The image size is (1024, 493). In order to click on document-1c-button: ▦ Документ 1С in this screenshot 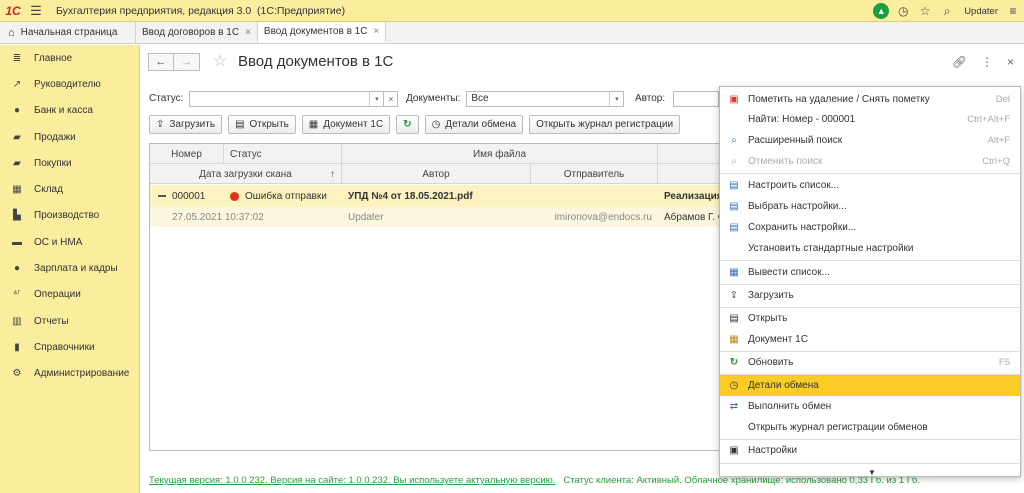, I will do `click(346, 124)`.